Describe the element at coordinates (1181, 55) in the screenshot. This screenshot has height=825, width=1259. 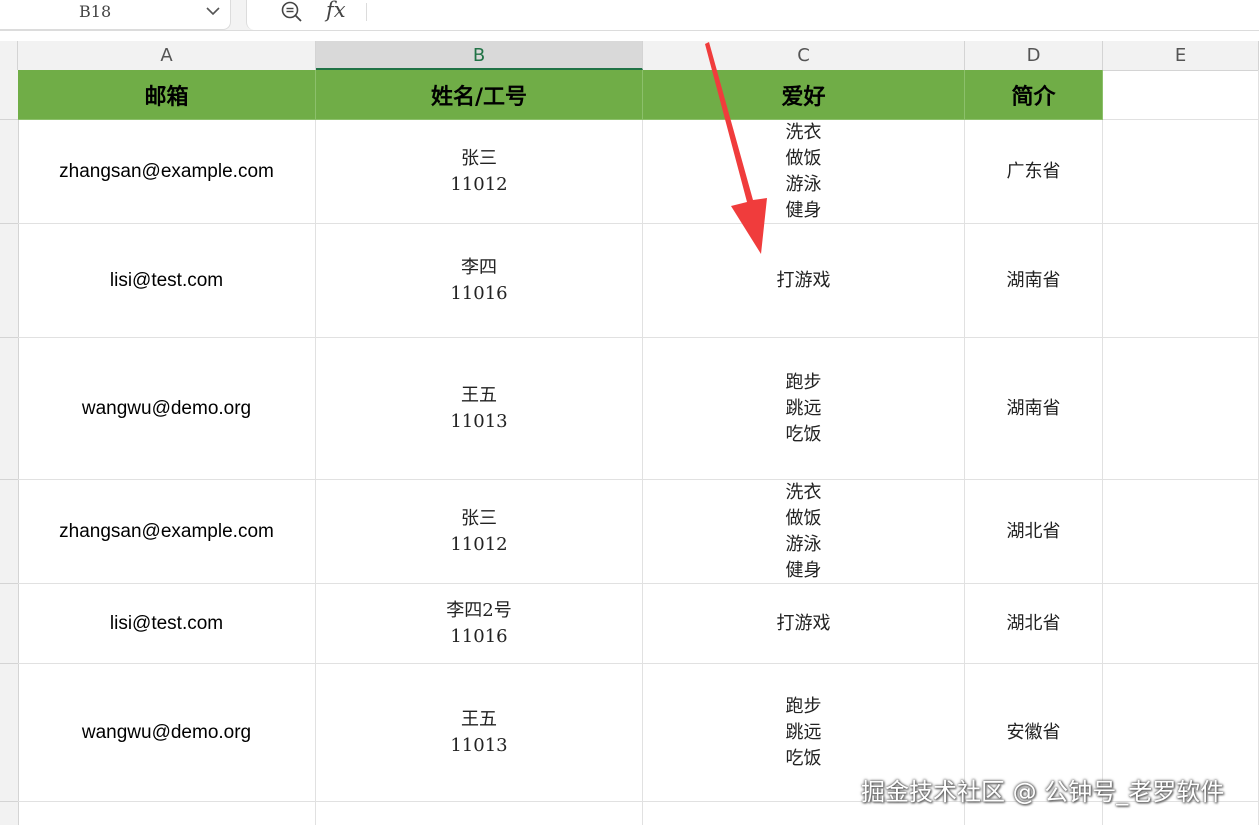
I see `column-header-e: E` at that location.